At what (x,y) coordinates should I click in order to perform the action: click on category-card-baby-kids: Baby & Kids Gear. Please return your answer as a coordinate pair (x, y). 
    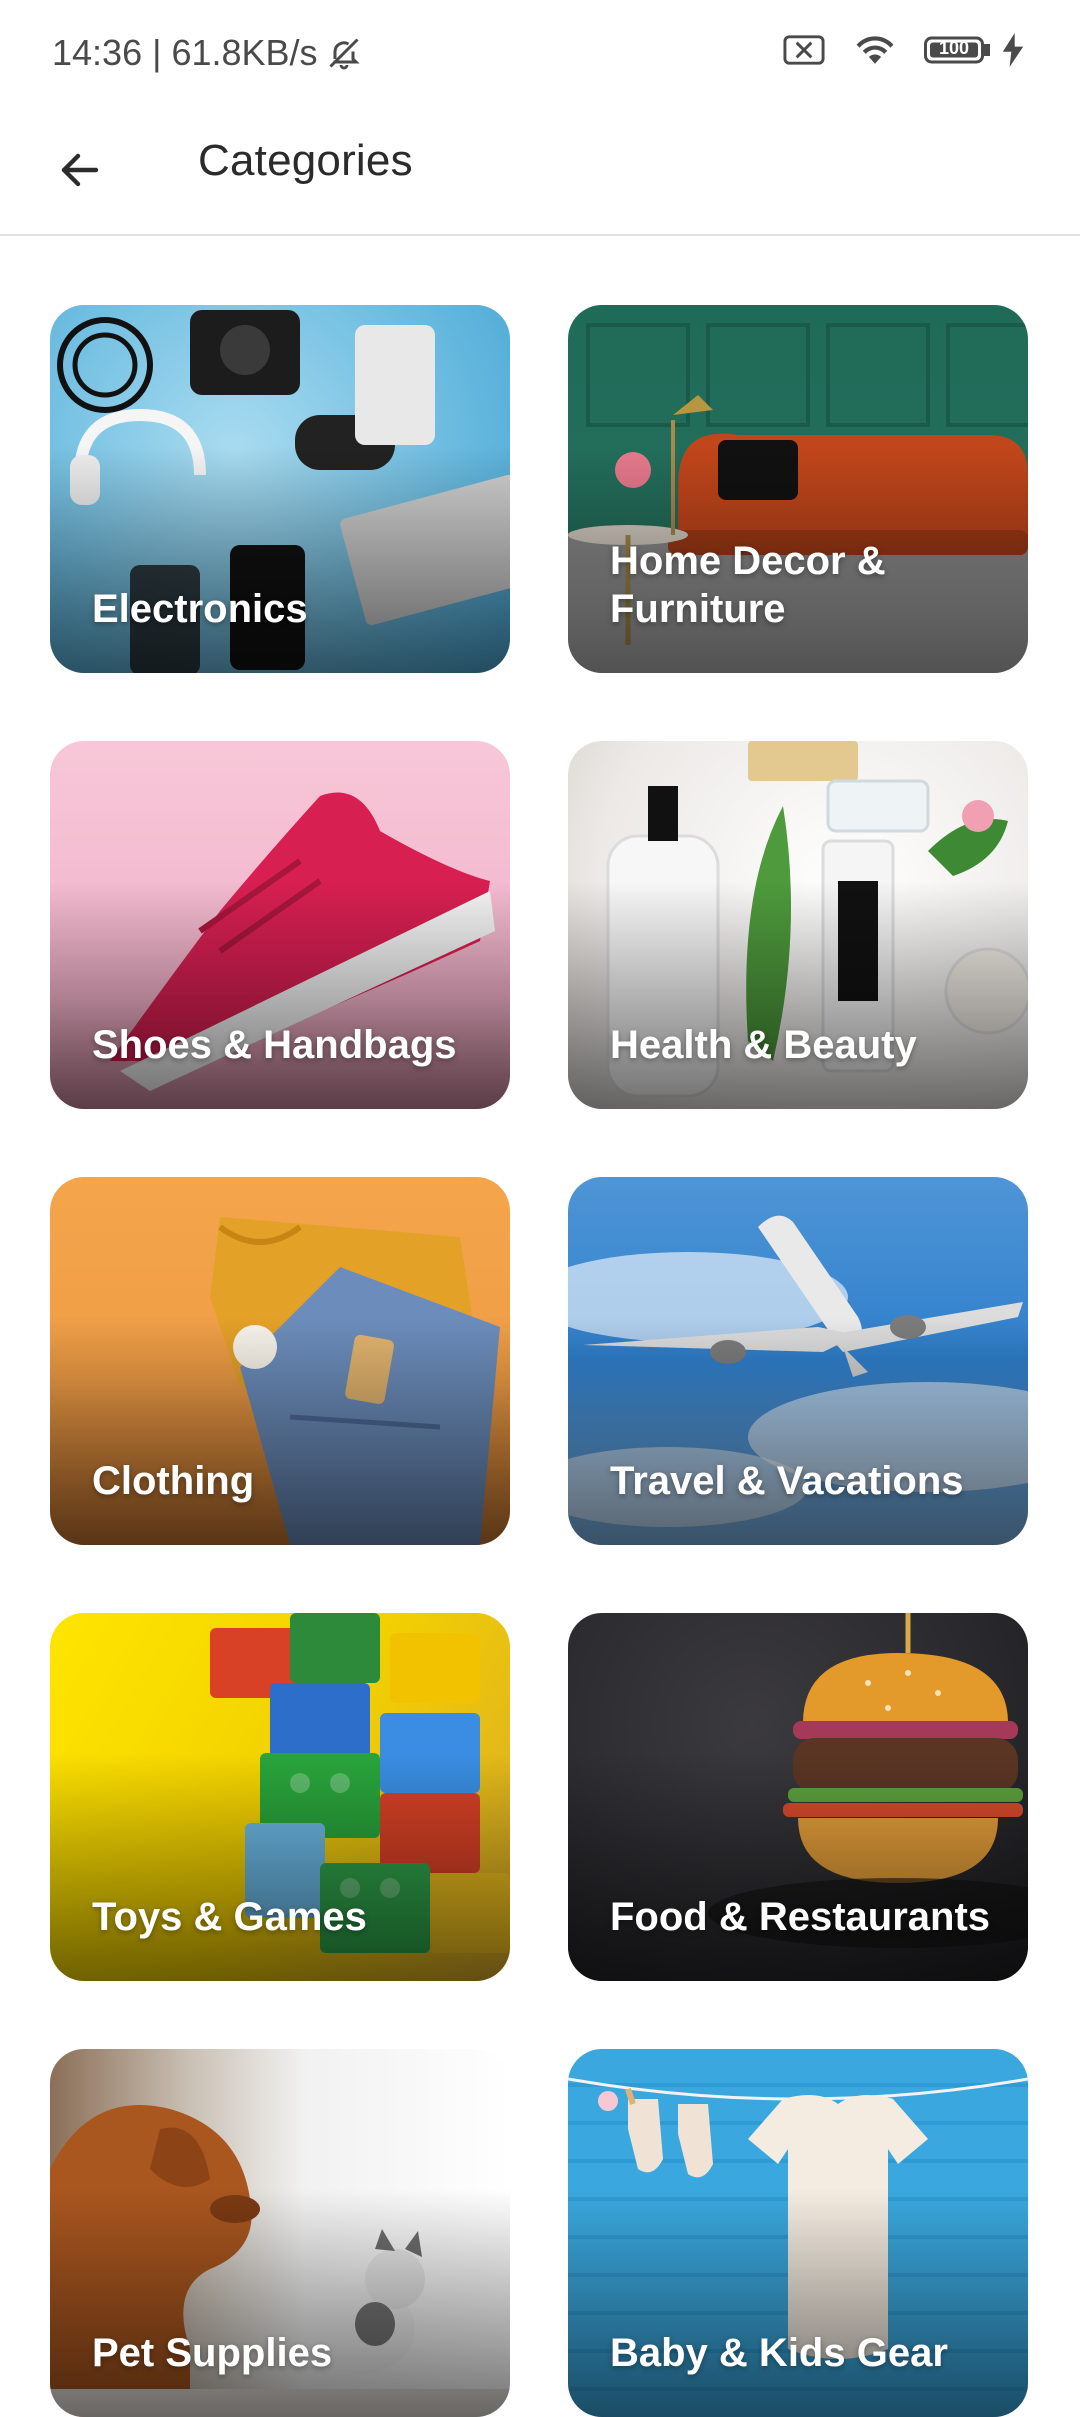
    Looking at the image, I should click on (798, 2233).